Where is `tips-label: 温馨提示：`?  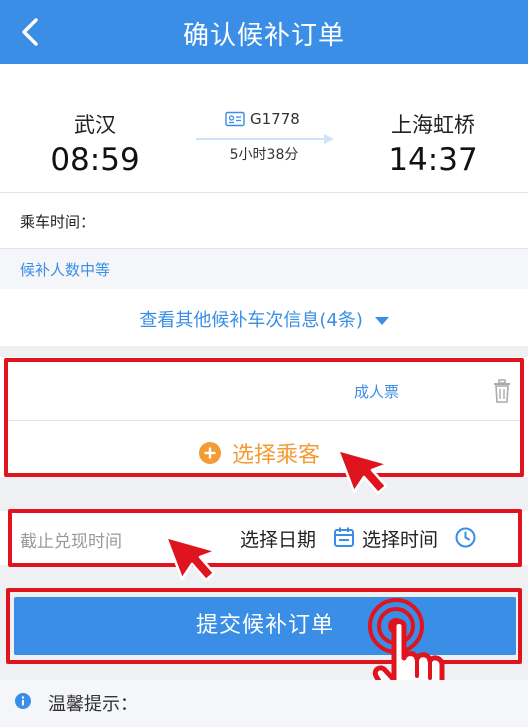
tips-label: 温馨提示： is located at coordinates (93, 704).